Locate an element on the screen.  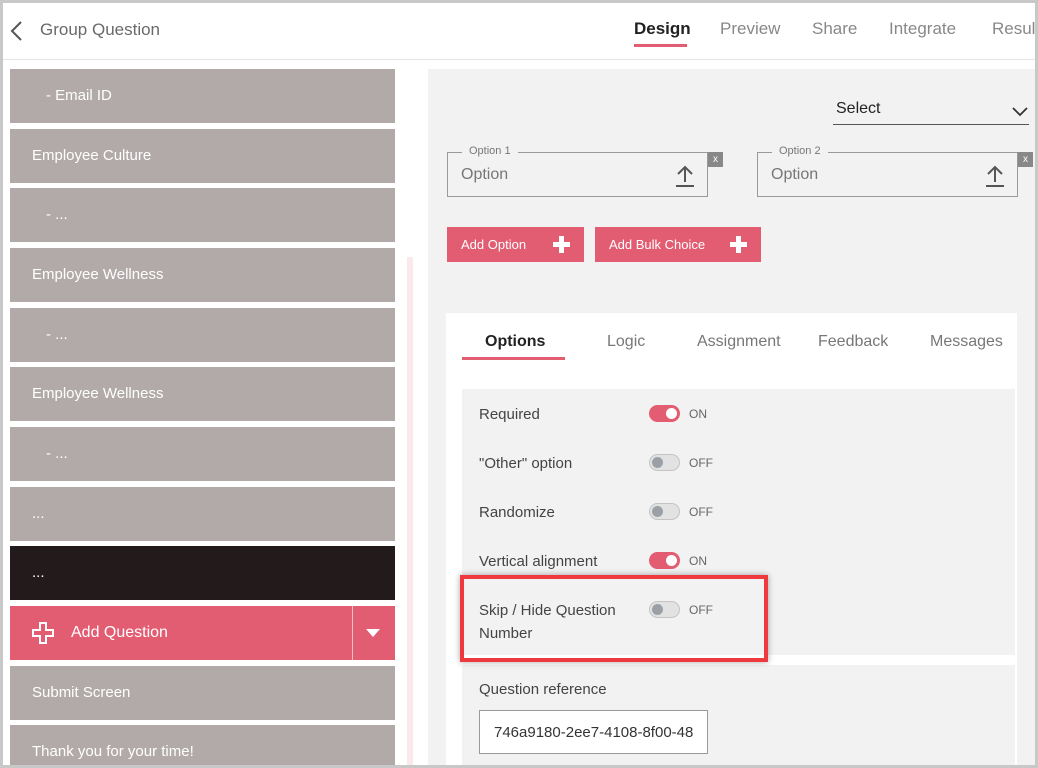
tab-options: Options is located at coordinates (515, 342).